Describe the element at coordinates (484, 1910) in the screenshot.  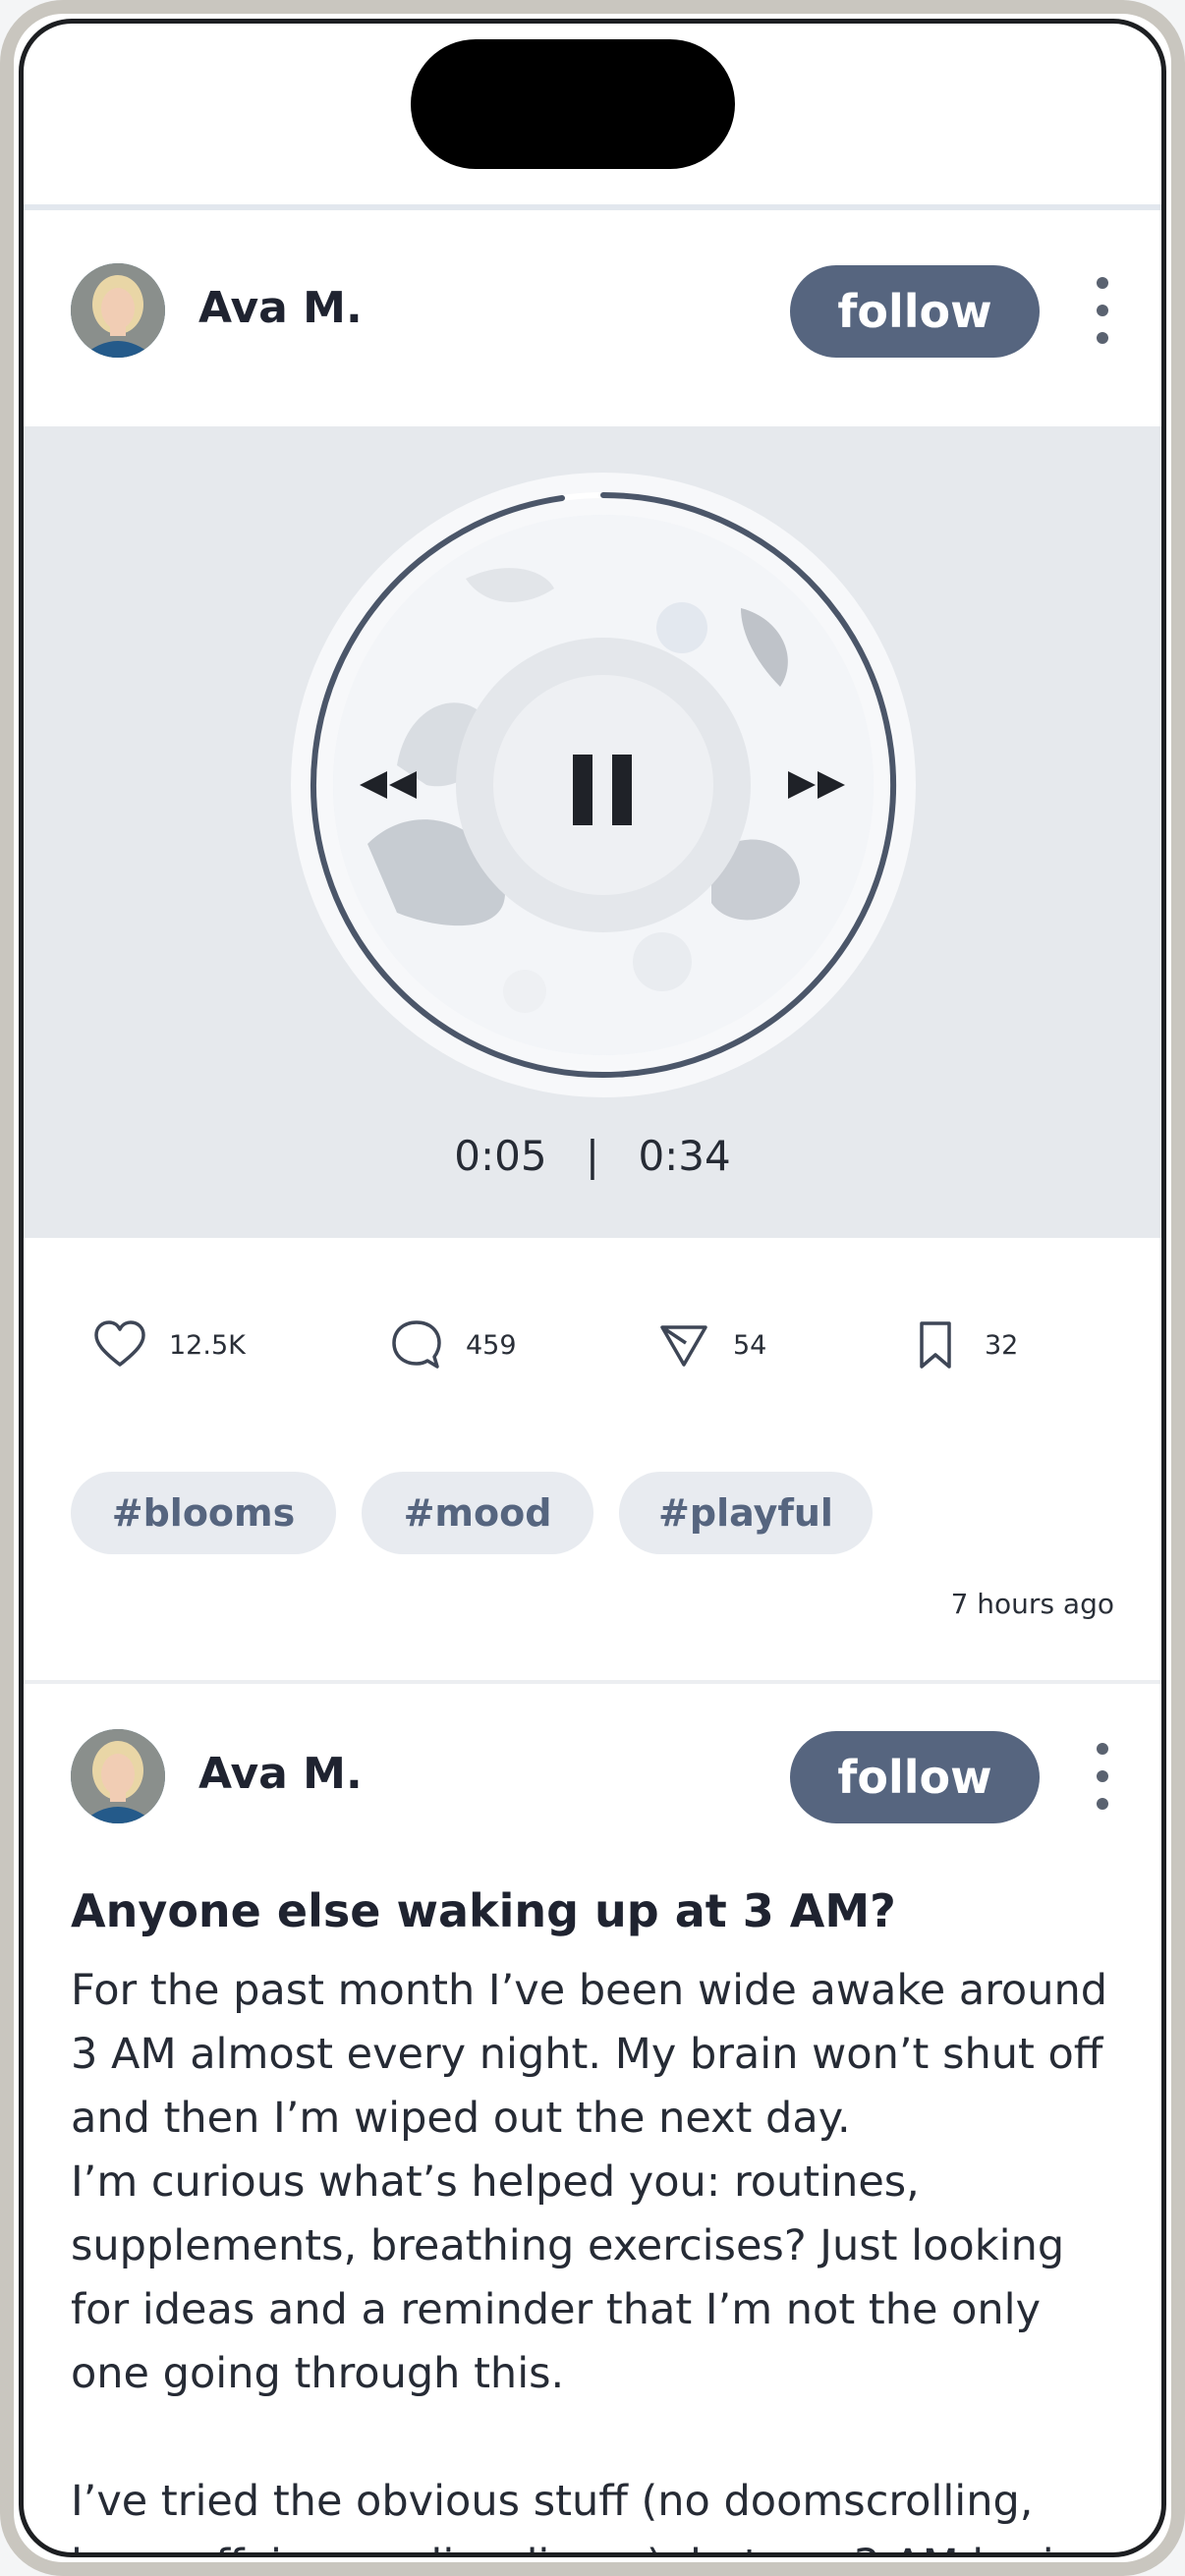
I see `post-title: Anyone else waking up at 3 AM?` at that location.